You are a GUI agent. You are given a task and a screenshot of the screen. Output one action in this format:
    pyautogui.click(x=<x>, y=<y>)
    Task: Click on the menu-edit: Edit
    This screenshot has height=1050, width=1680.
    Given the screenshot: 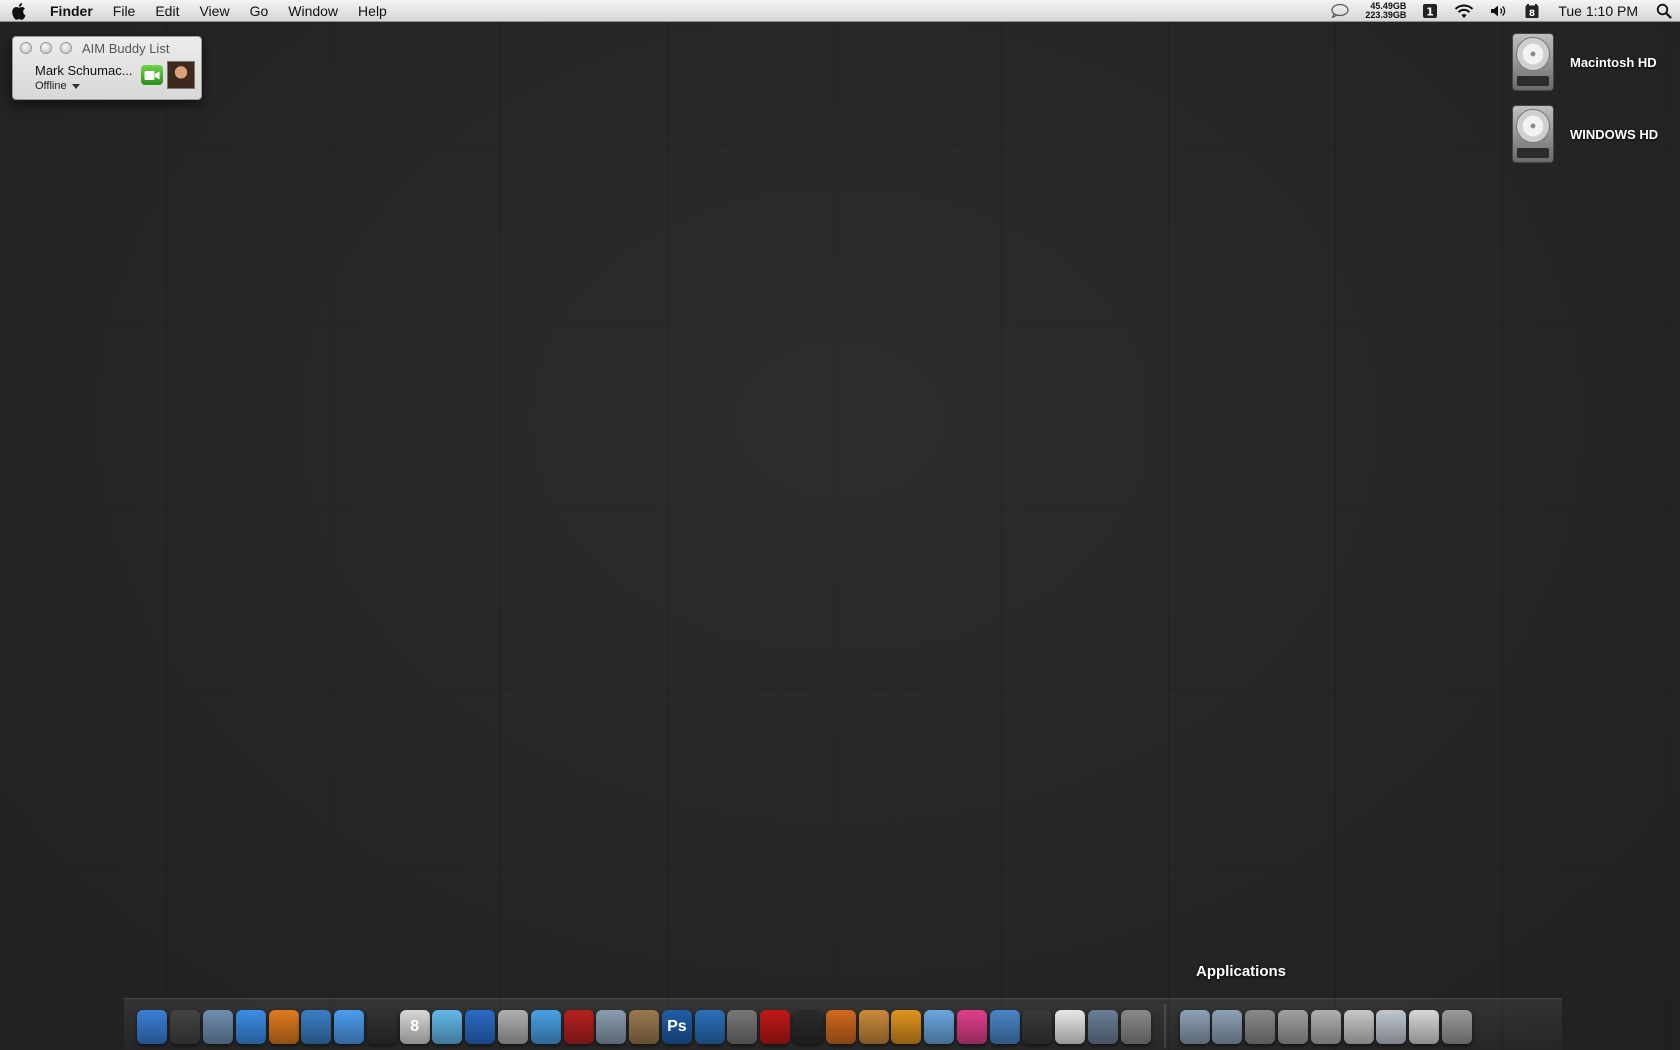 What is the action you would take?
    pyautogui.click(x=167, y=11)
    